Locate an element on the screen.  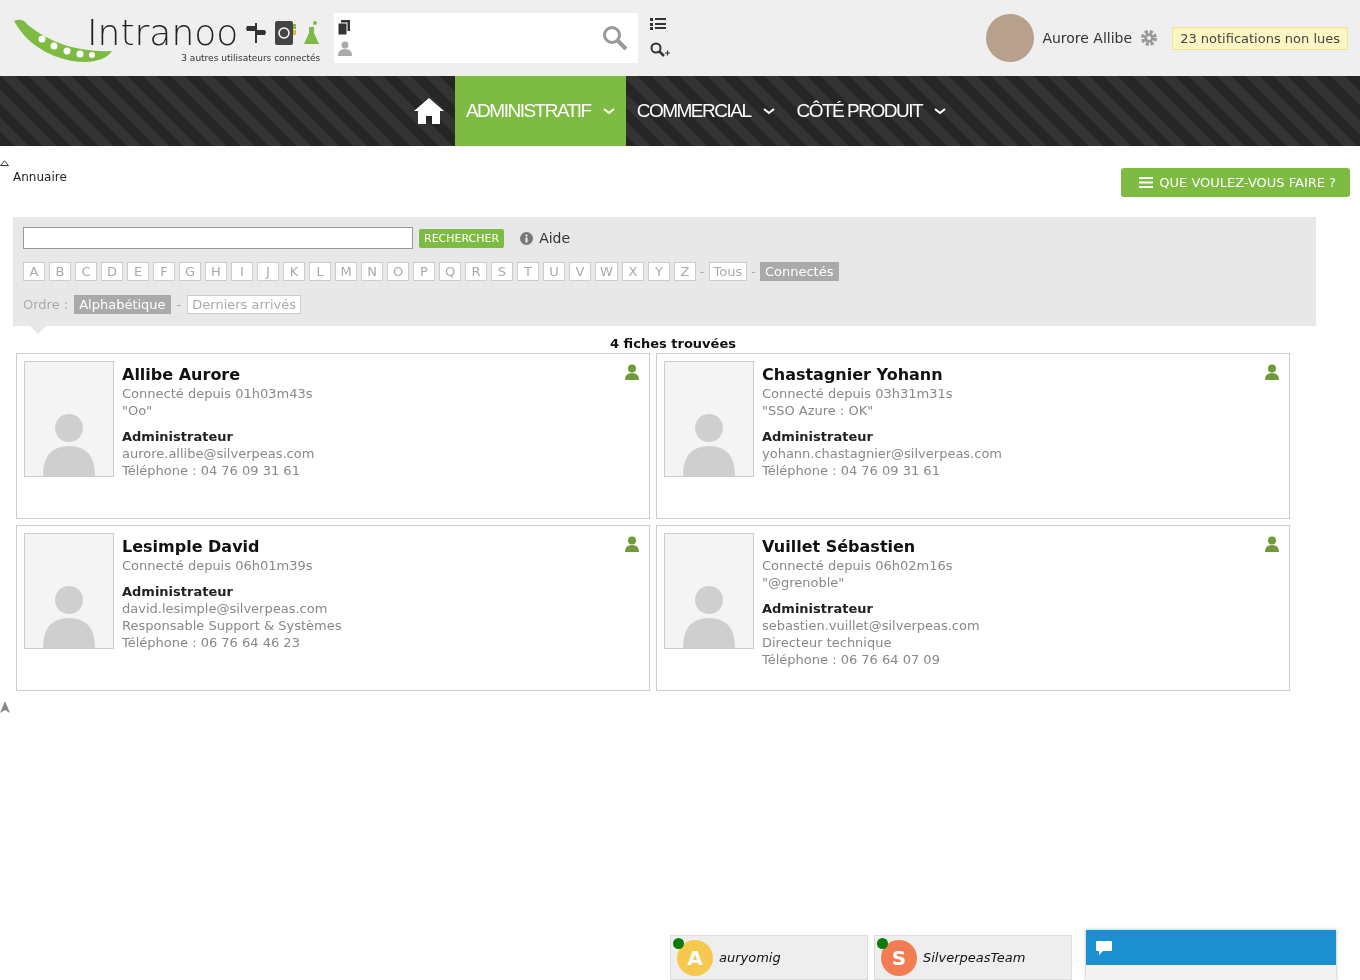
settings-icon is located at coordinates (1149, 38).